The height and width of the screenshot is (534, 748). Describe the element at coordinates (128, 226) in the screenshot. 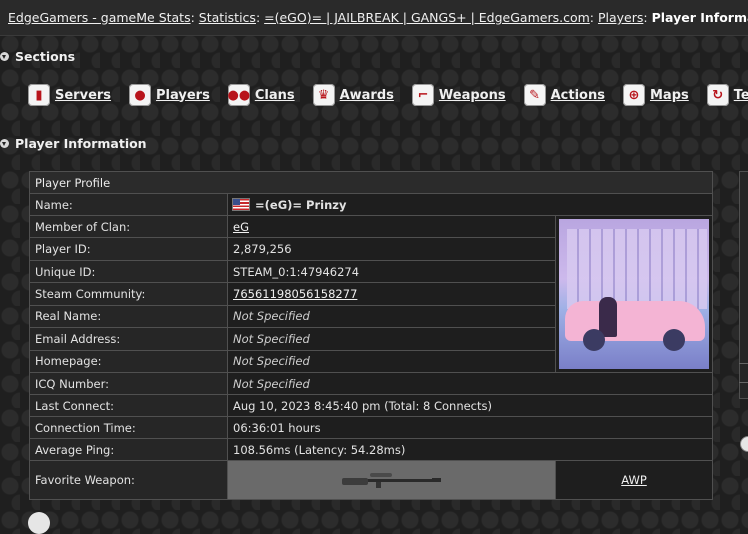

I see `clan-label: Member of Clan:` at that location.